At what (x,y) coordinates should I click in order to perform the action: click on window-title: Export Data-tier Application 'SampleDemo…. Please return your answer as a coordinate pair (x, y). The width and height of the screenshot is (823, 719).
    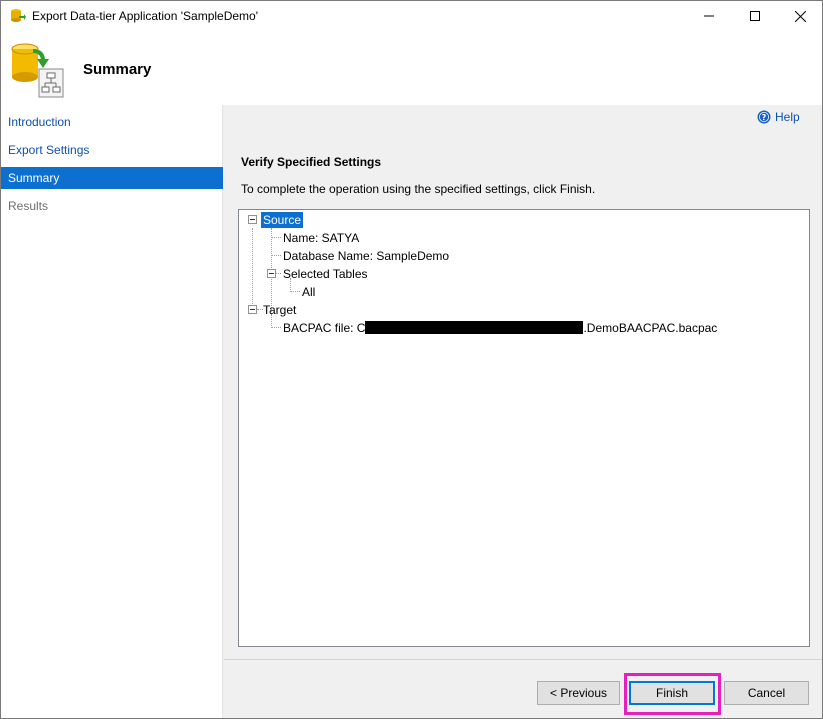
    Looking at the image, I should click on (145, 16).